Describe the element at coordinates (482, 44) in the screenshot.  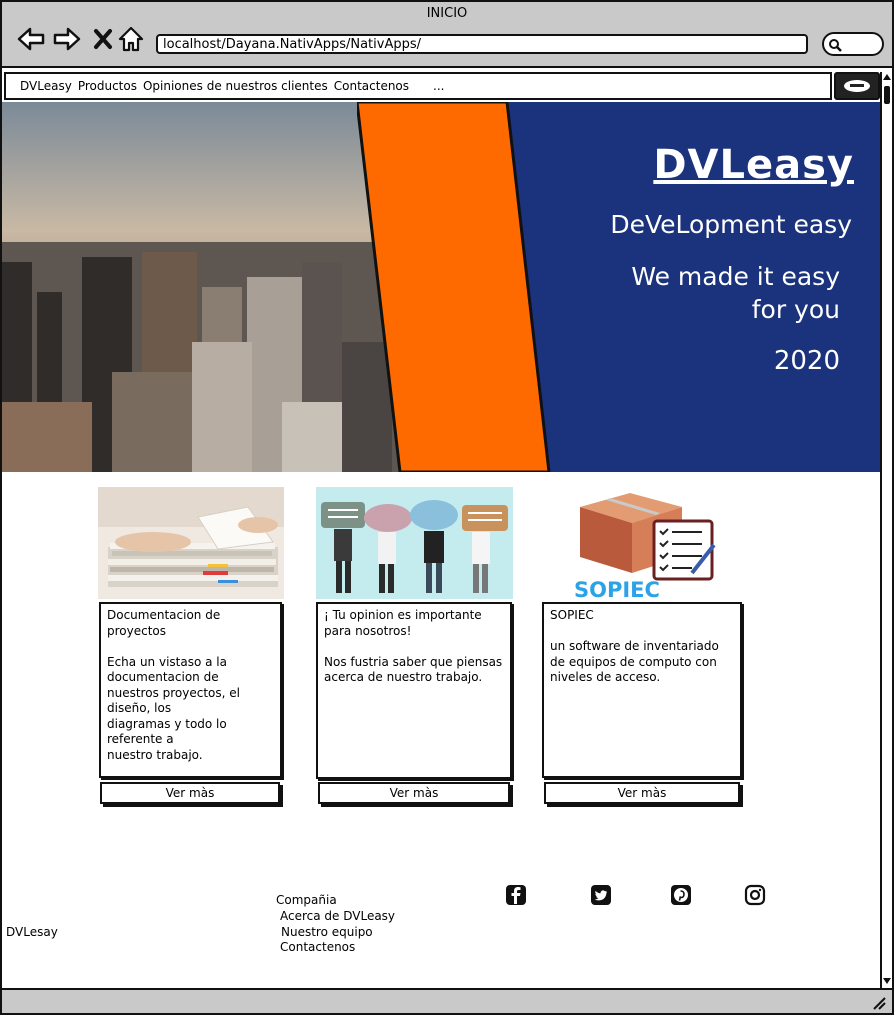
I see `address-bar: localhost/Dayana.NativApps/NativApps/` at that location.